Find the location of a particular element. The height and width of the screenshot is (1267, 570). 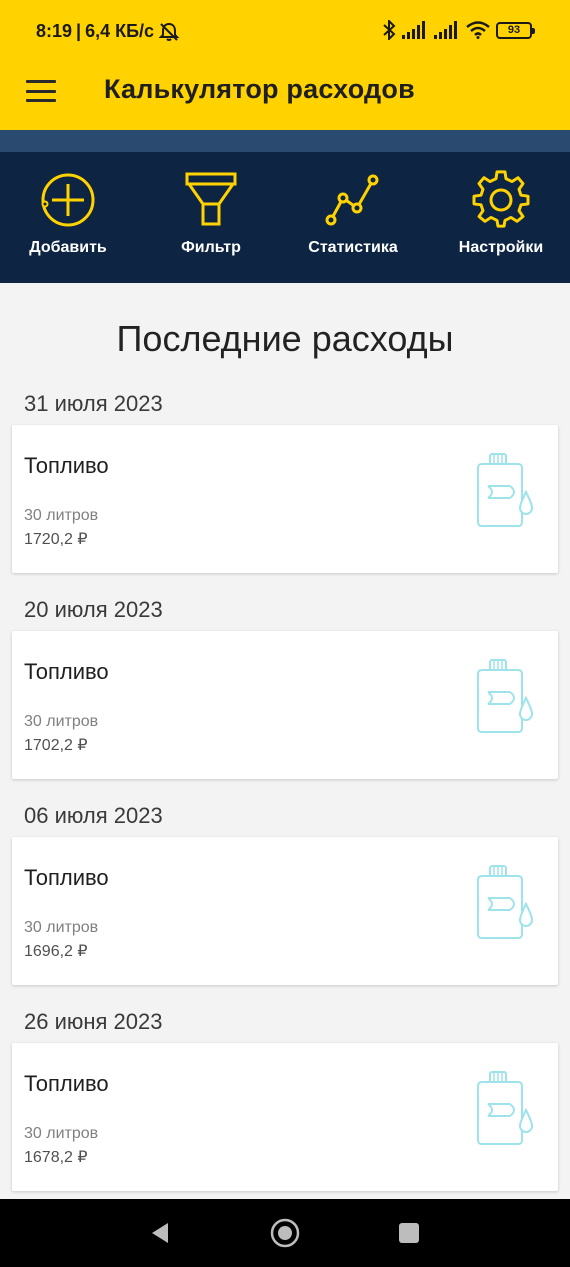

recents-icon is located at coordinates (409, 1233).